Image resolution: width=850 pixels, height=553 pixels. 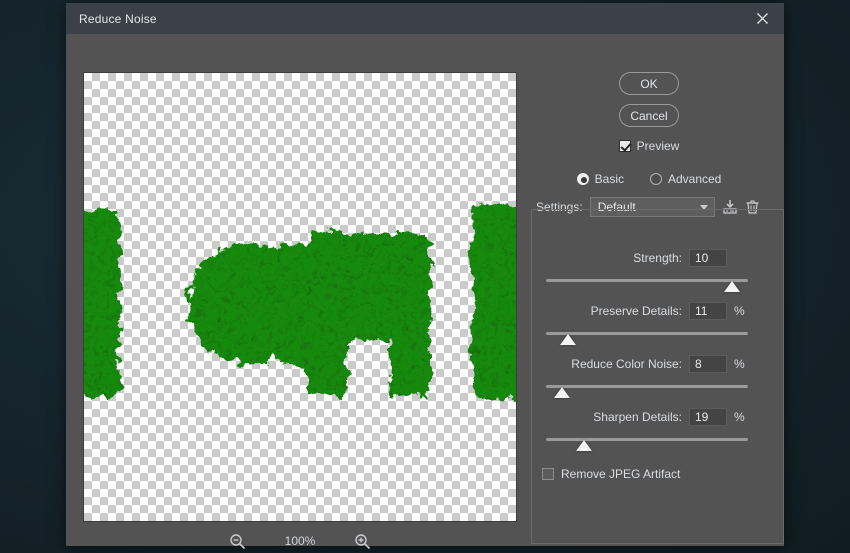 I want to click on dialog-titlebar: Reduce Noise, so click(x=425, y=18).